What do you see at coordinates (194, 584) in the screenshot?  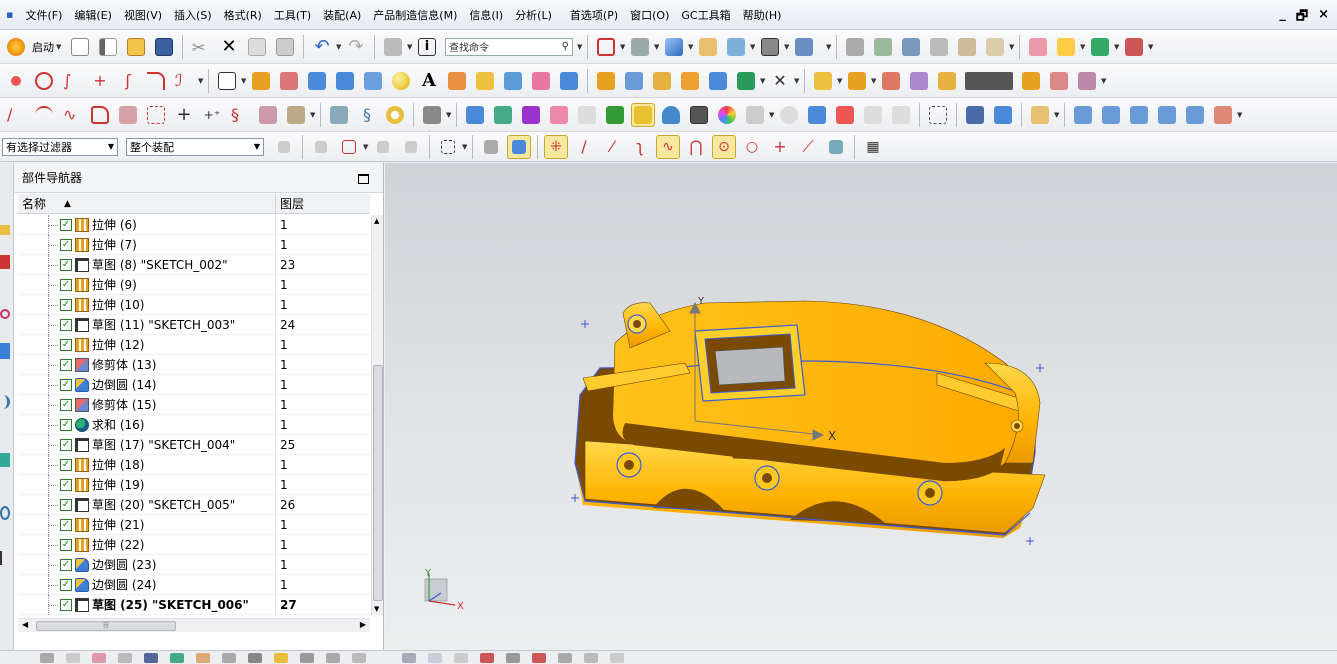 I see `feature-tree-row: ✓ 边倒圆 (24) 1` at bounding box center [194, 584].